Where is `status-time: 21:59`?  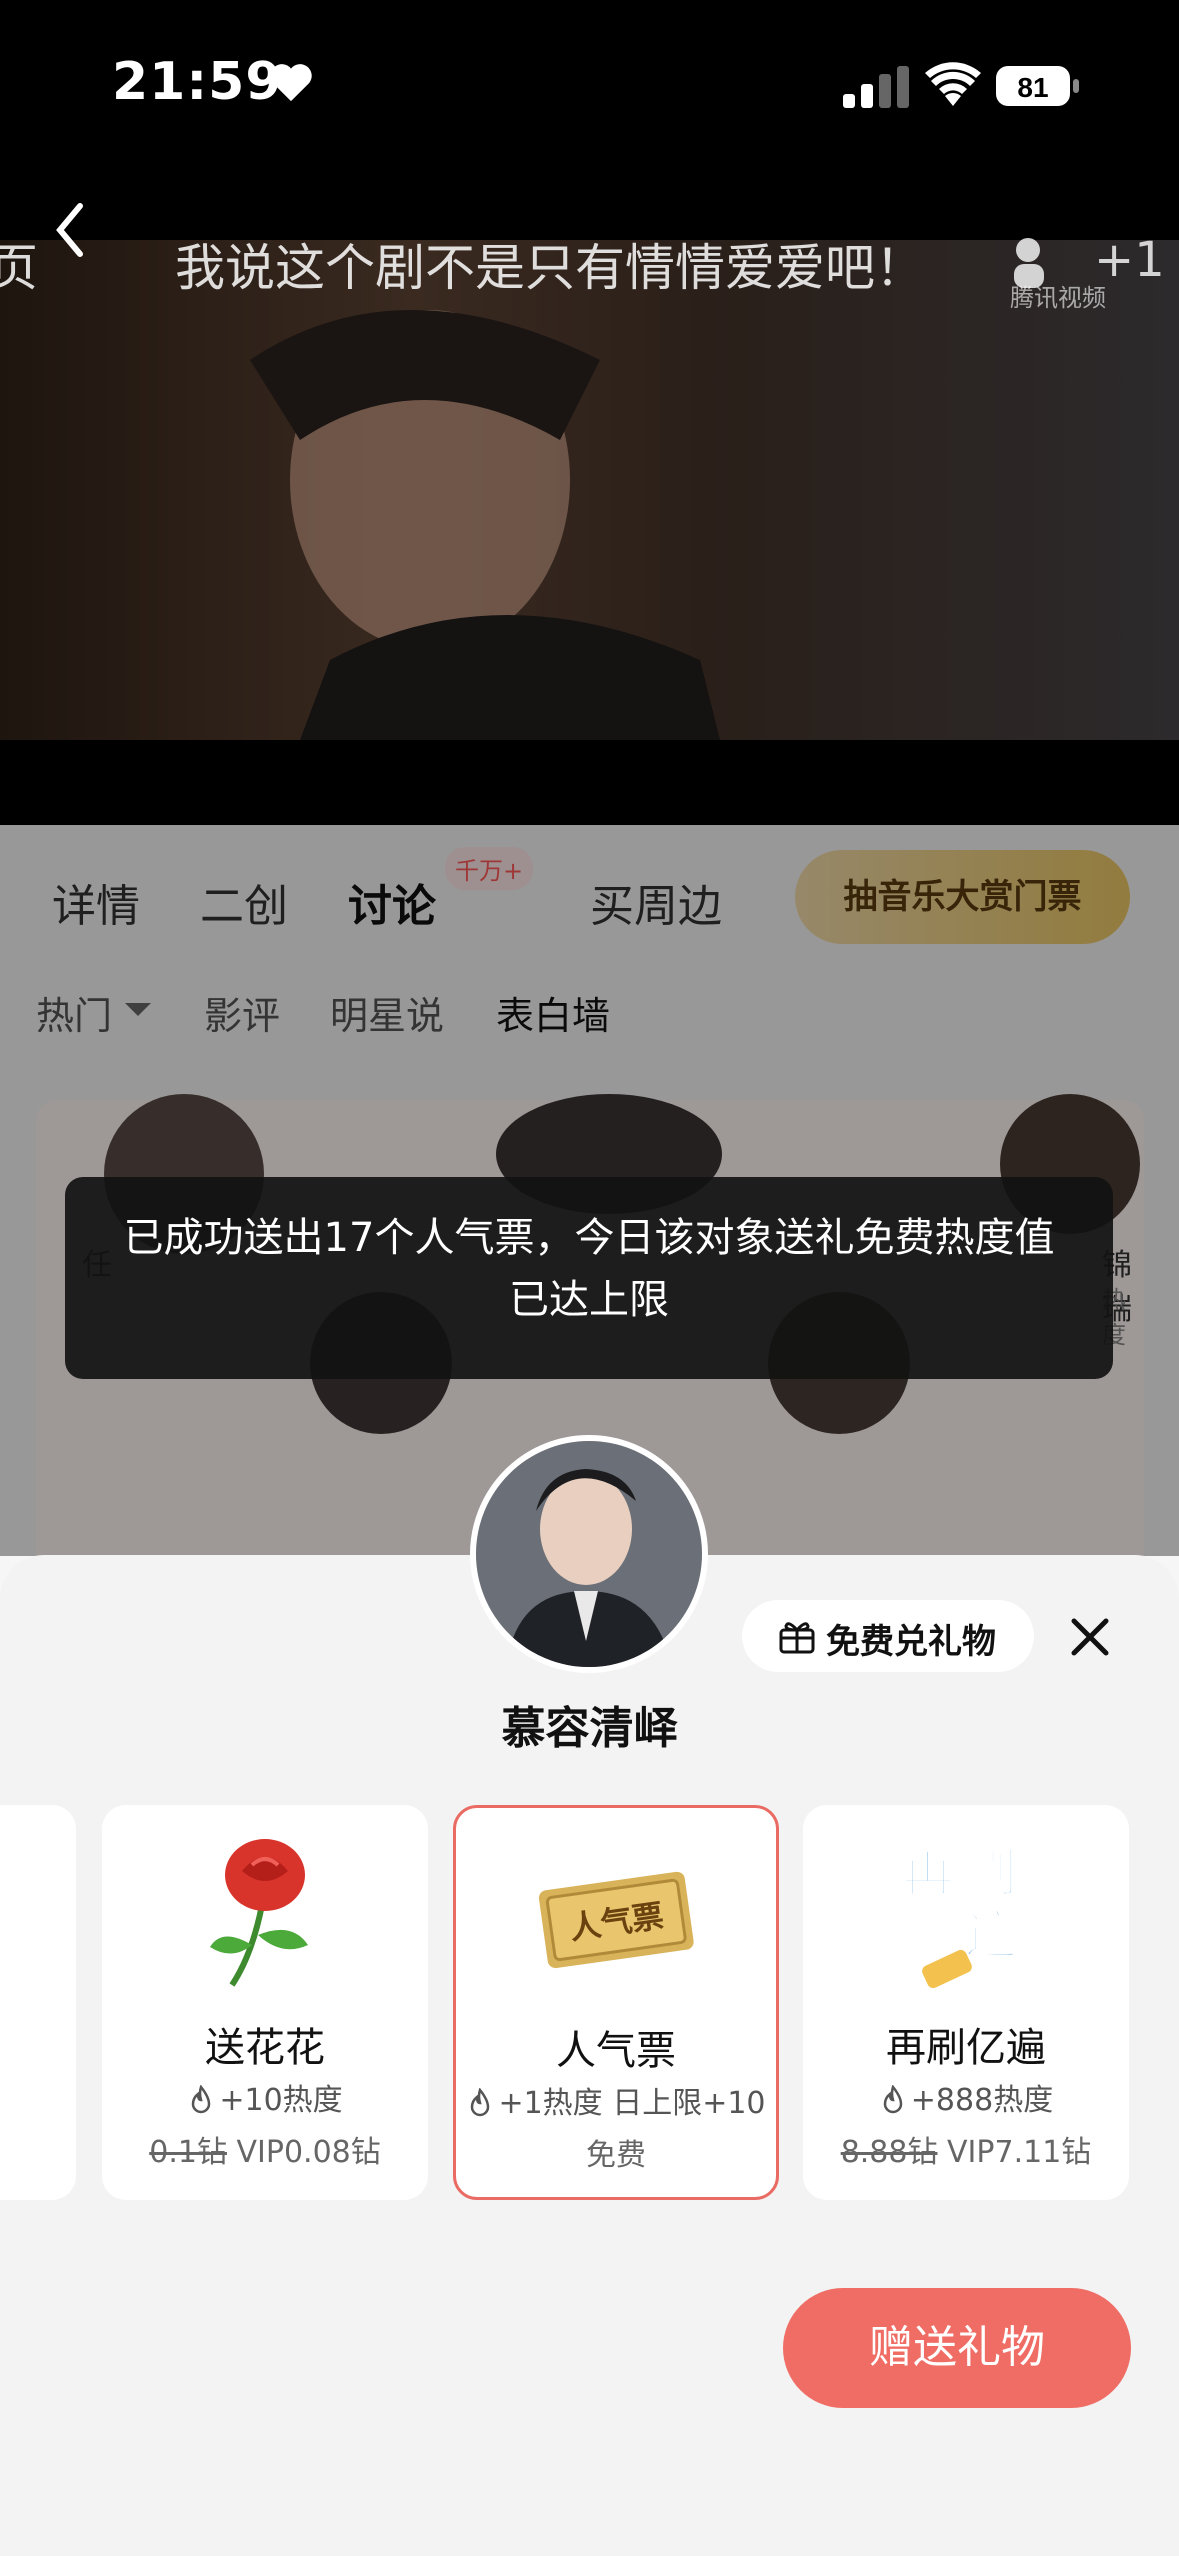 status-time: 21:59 is located at coordinates (197, 82).